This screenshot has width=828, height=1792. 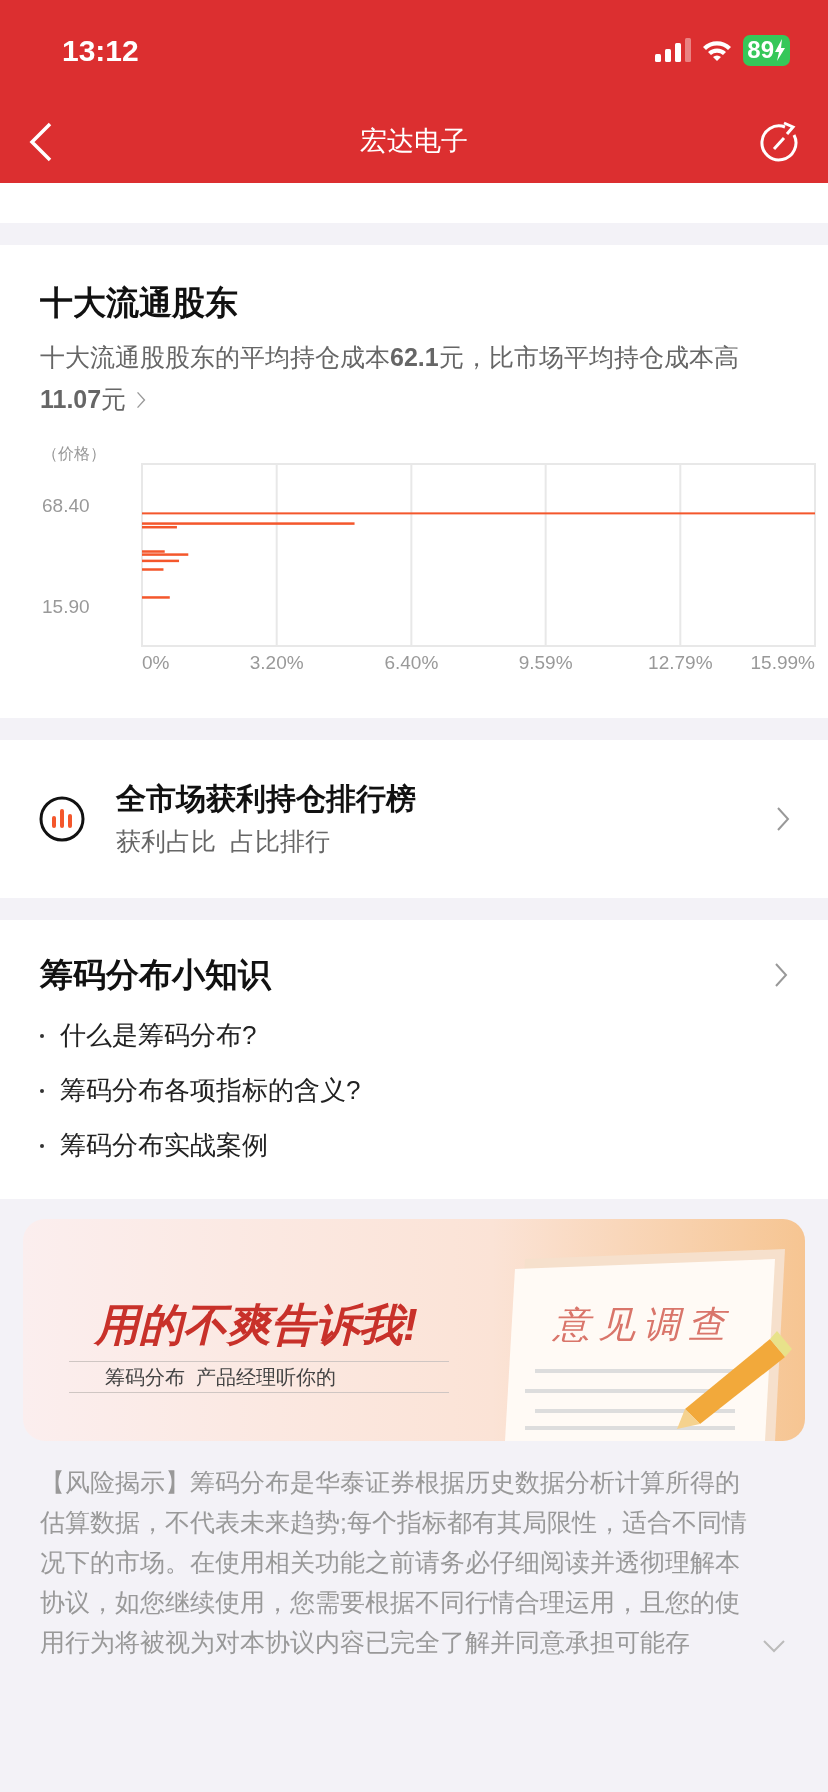 I want to click on ranking-title: 全市场获利持仓排行榜, so click(x=266, y=799).